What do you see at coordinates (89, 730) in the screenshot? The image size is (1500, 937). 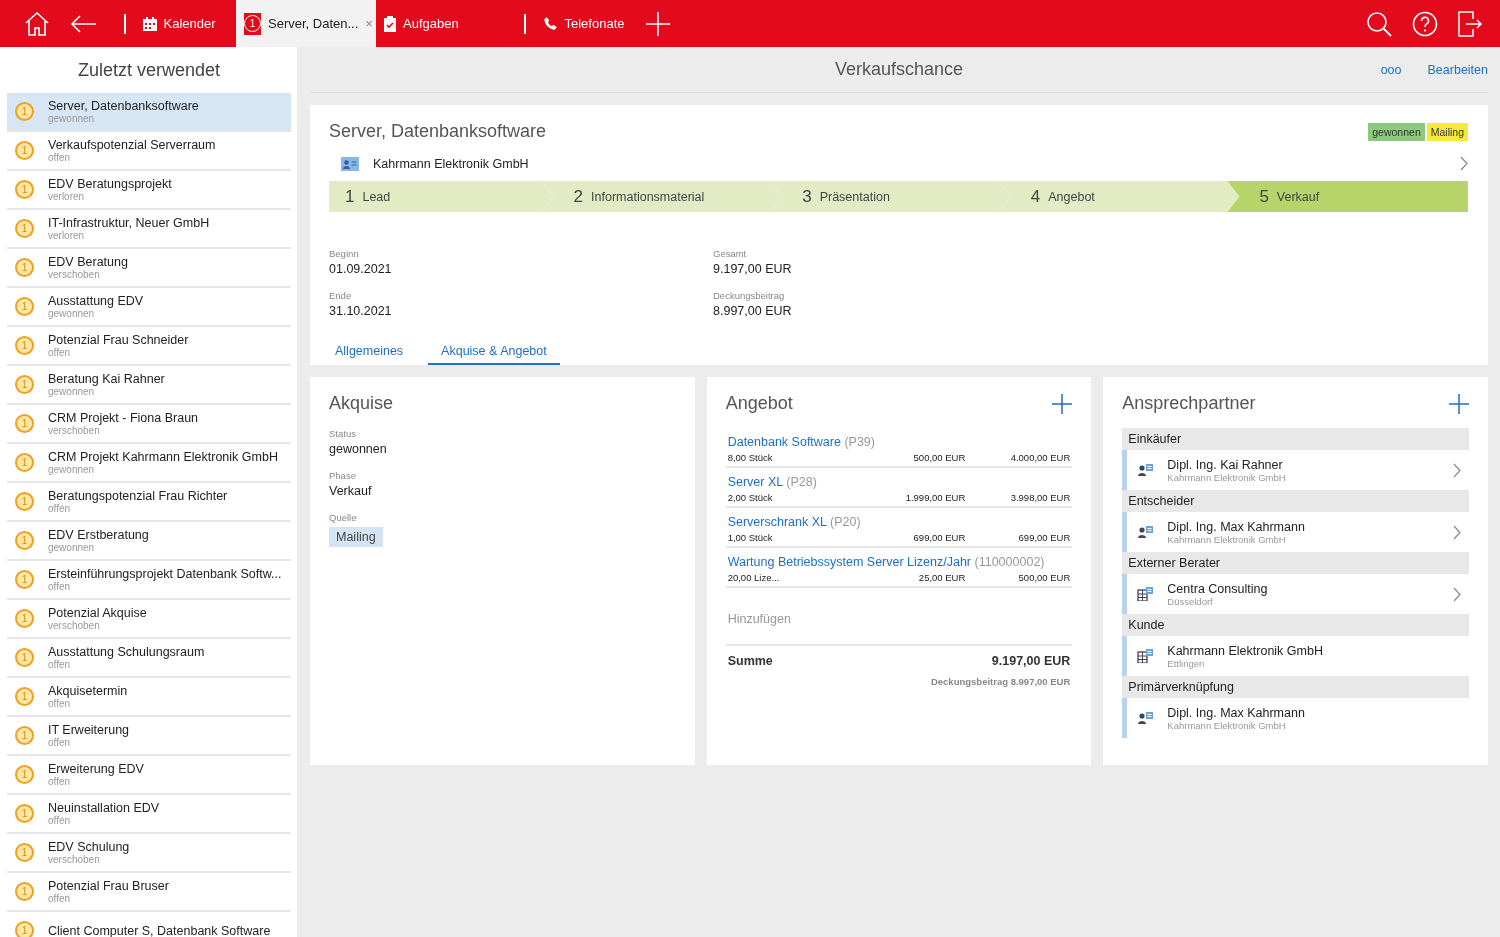 I see `item-title: IT Erweiterung` at bounding box center [89, 730].